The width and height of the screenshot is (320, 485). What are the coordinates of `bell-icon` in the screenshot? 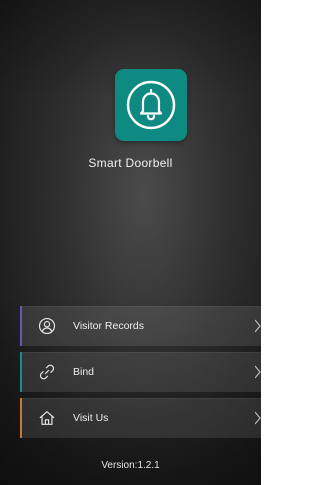 It's located at (151, 105).